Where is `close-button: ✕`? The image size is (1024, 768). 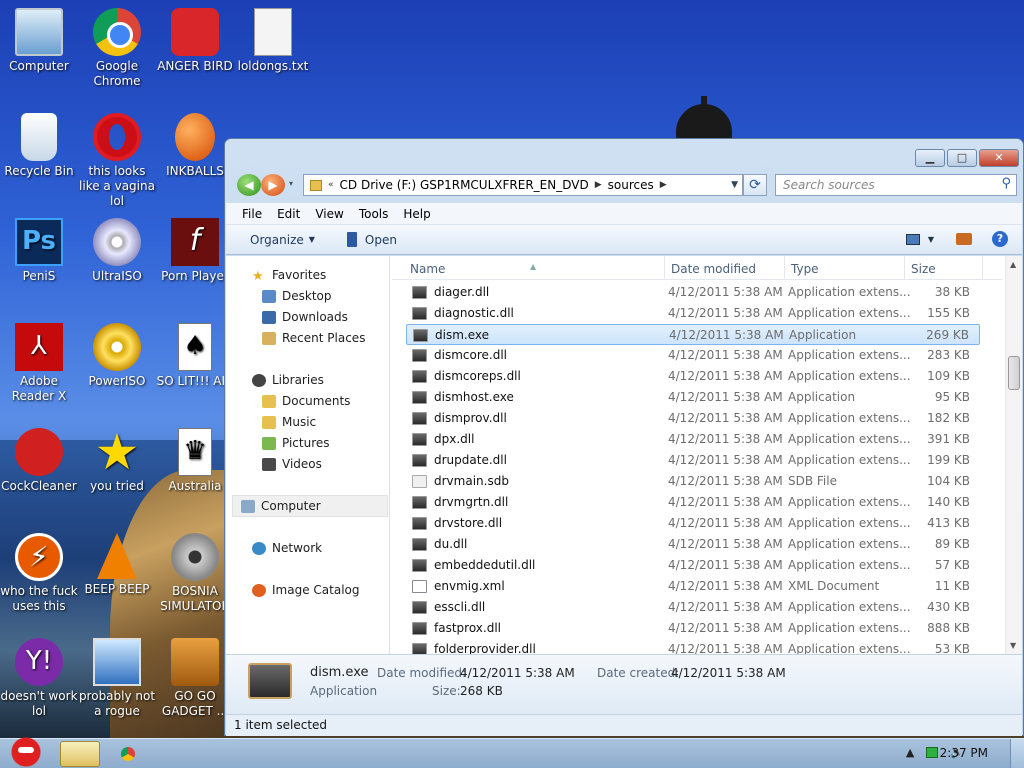 close-button: ✕ is located at coordinates (999, 158).